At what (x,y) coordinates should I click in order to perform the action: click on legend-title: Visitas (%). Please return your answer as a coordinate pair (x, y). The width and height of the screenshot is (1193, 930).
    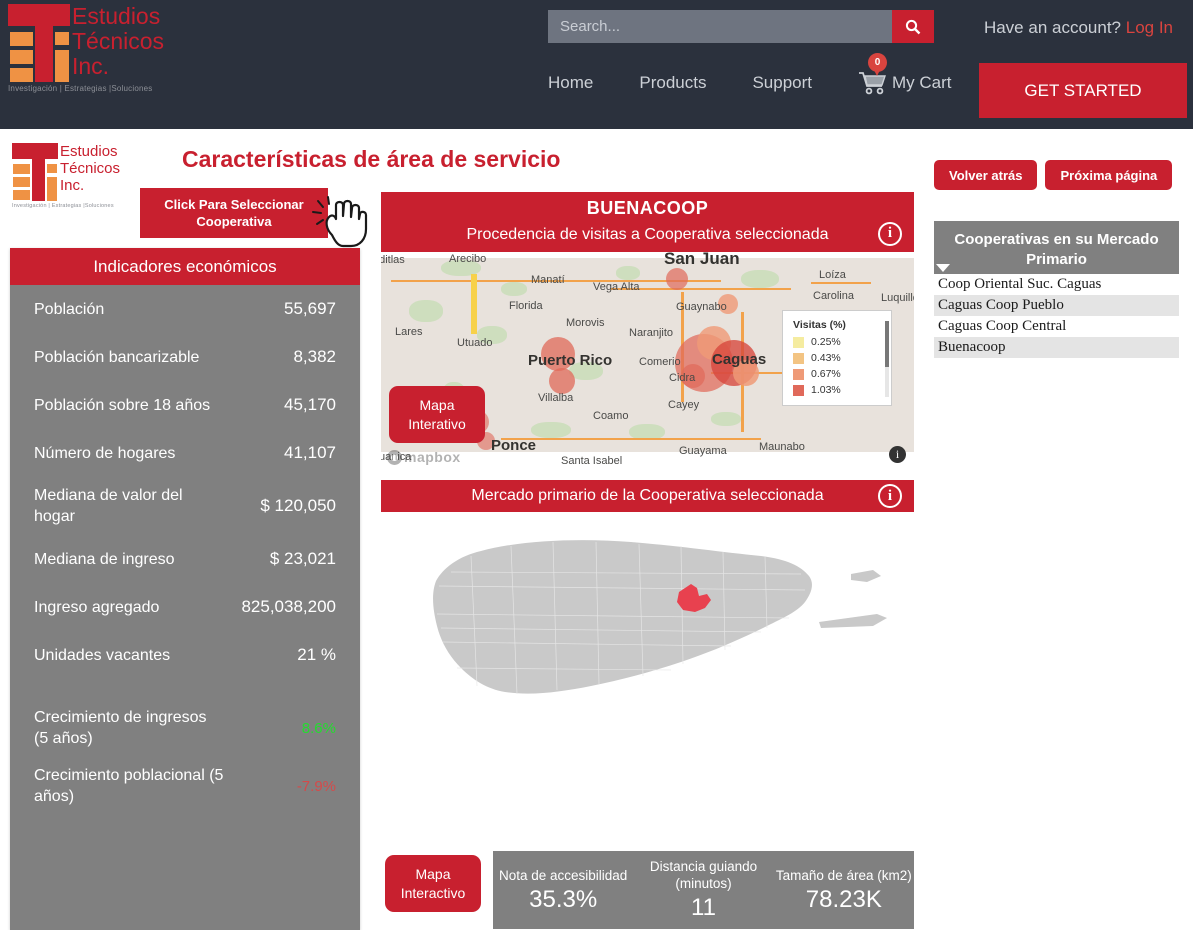
    Looking at the image, I should click on (819, 325).